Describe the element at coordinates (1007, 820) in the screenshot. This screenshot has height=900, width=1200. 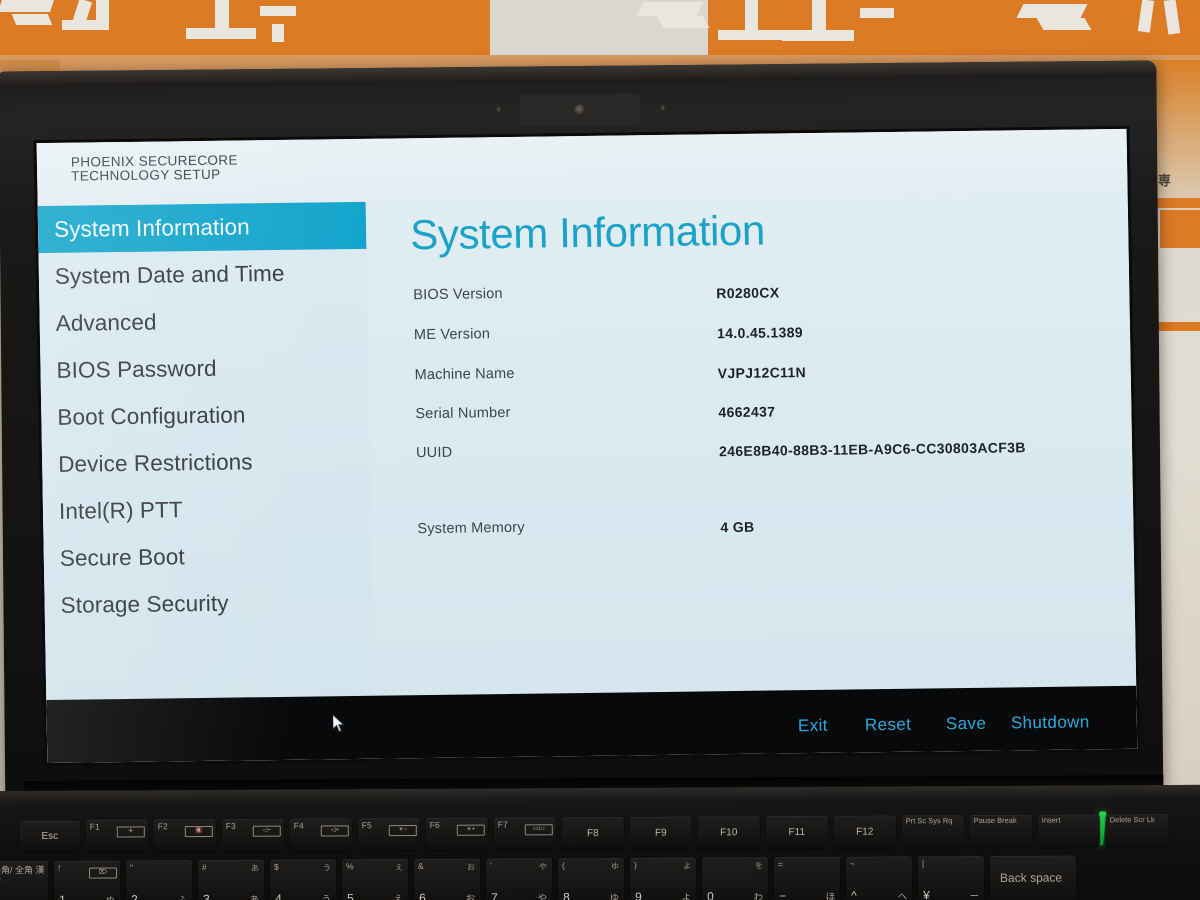
I see `key-label-line-2: Break` at that location.